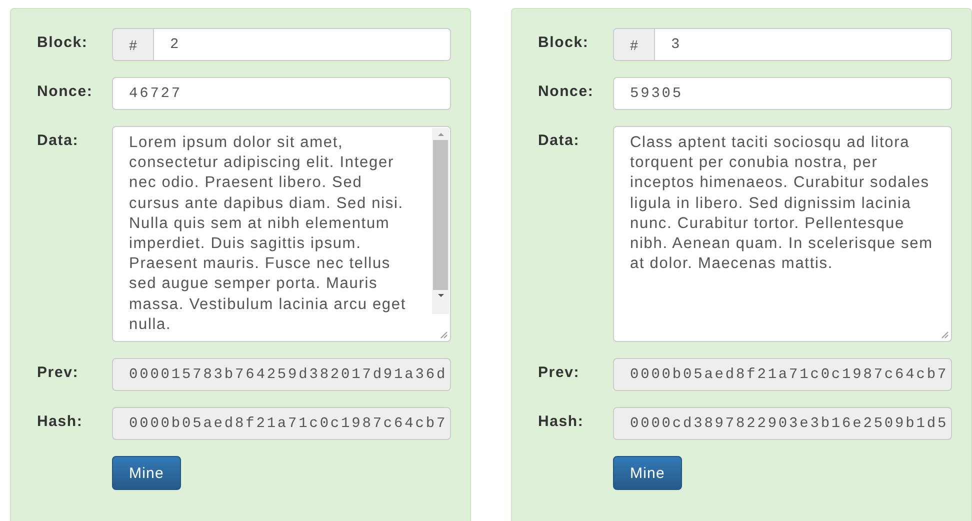 Image resolution: width=972 pixels, height=521 pixels. I want to click on scrollbar, so click(440, 221).